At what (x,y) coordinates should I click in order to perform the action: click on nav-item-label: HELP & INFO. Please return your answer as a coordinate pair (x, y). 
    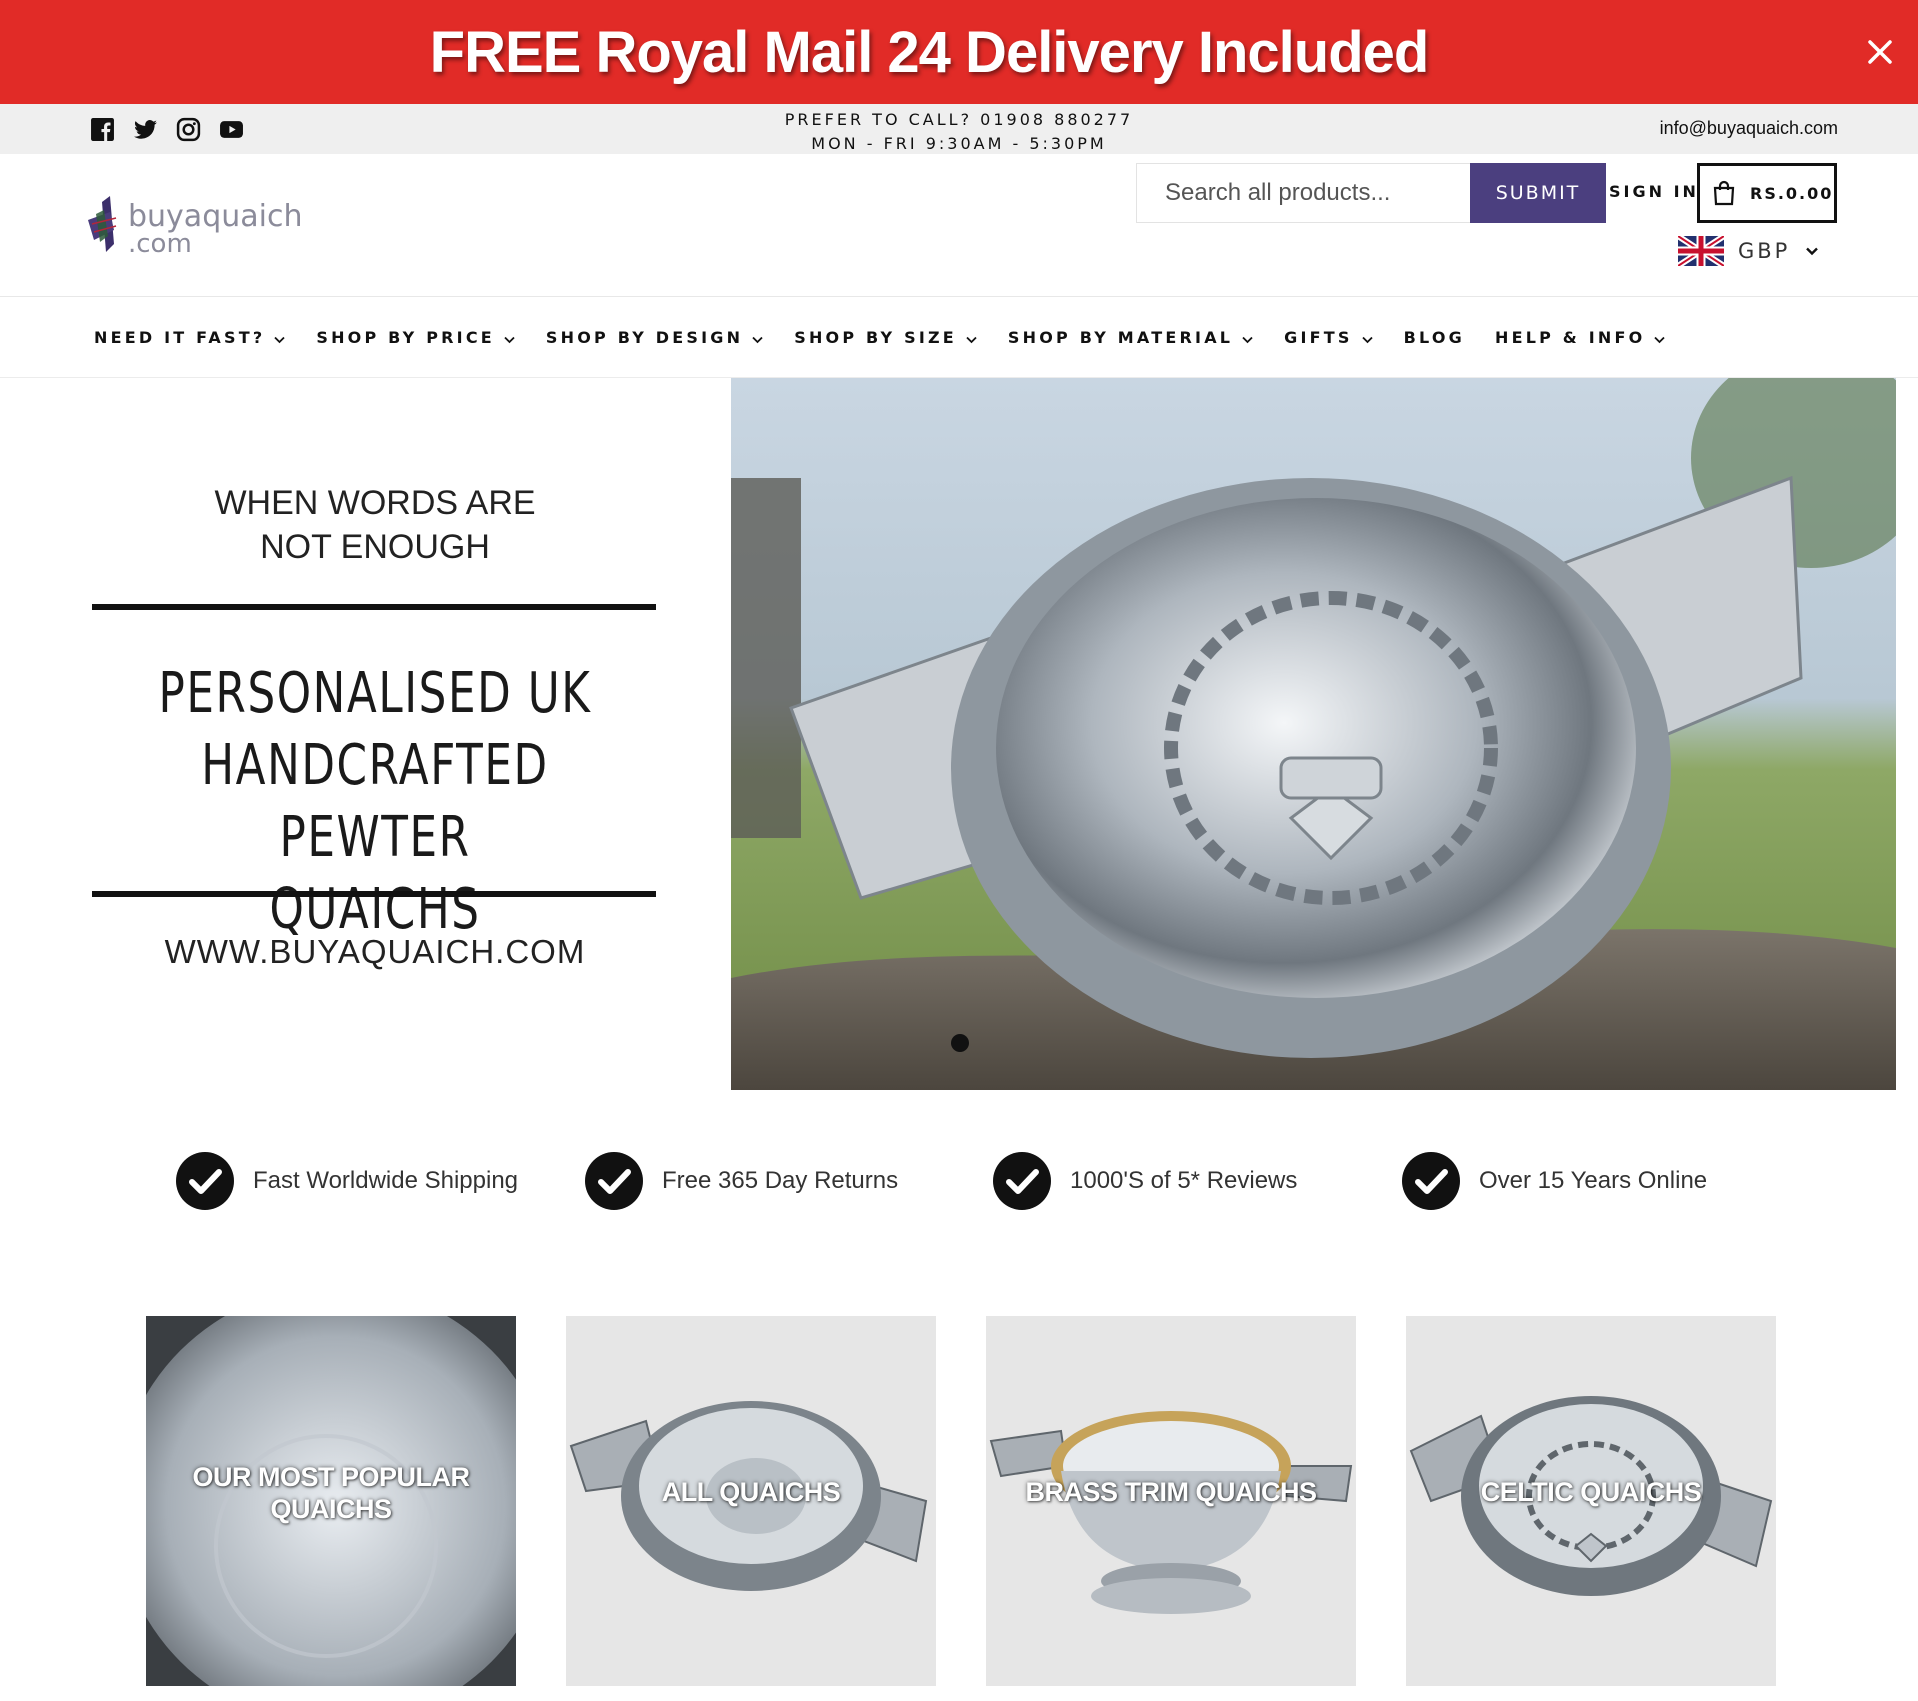
    Looking at the image, I should click on (1570, 337).